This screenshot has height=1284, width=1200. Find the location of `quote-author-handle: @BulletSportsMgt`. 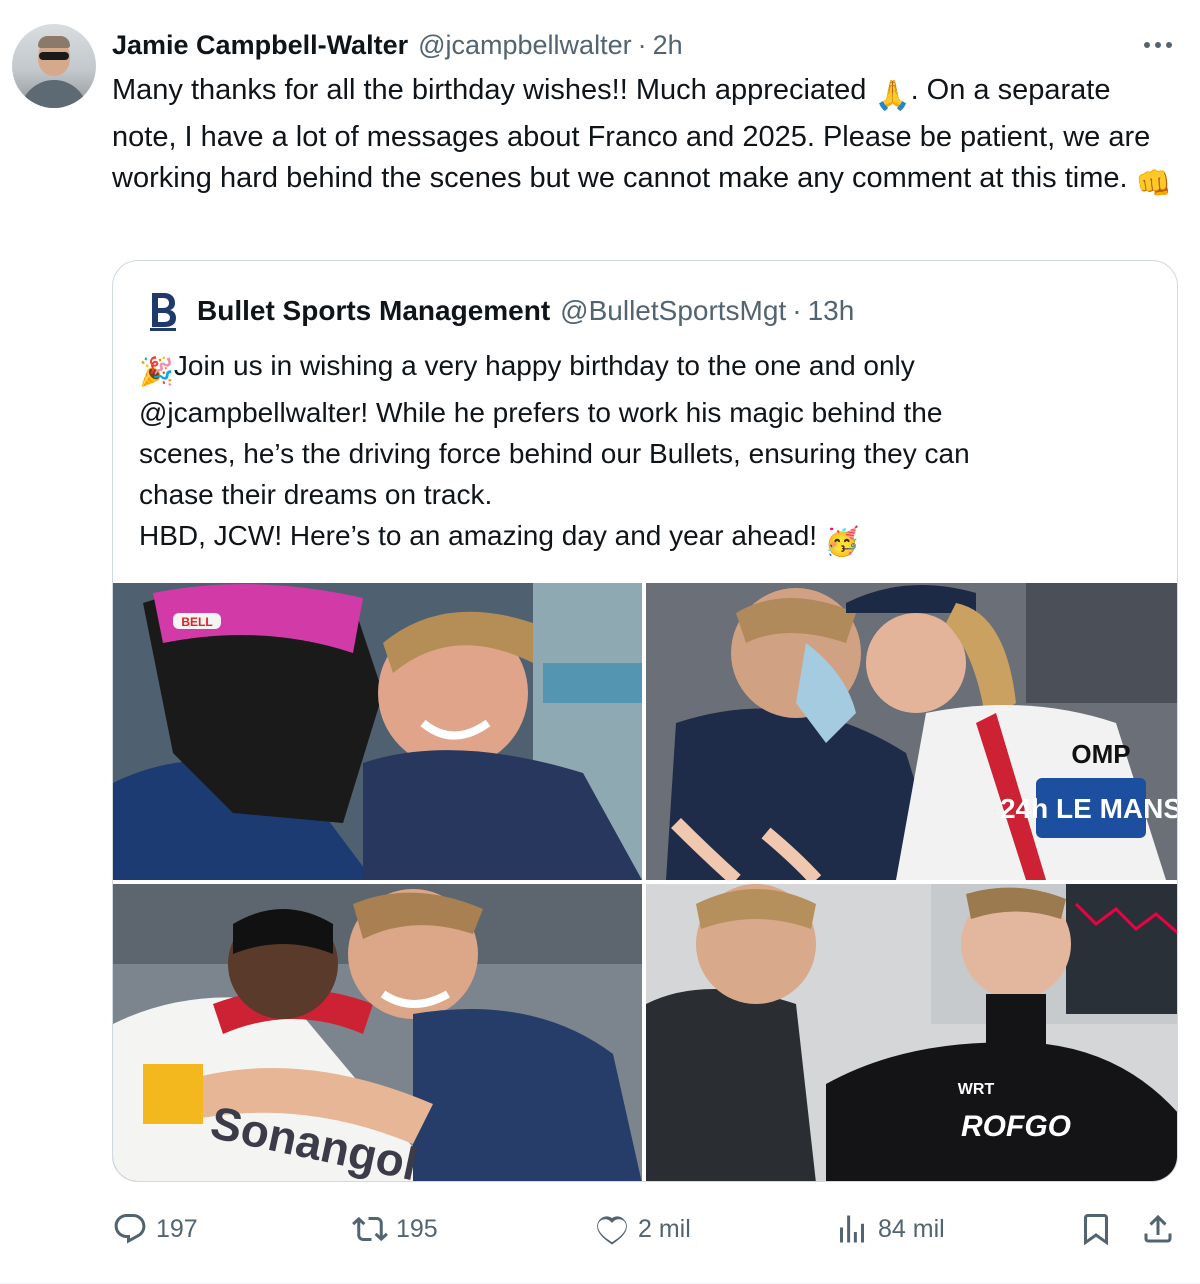

quote-author-handle: @BulletSportsMgt is located at coordinates (673, 311).